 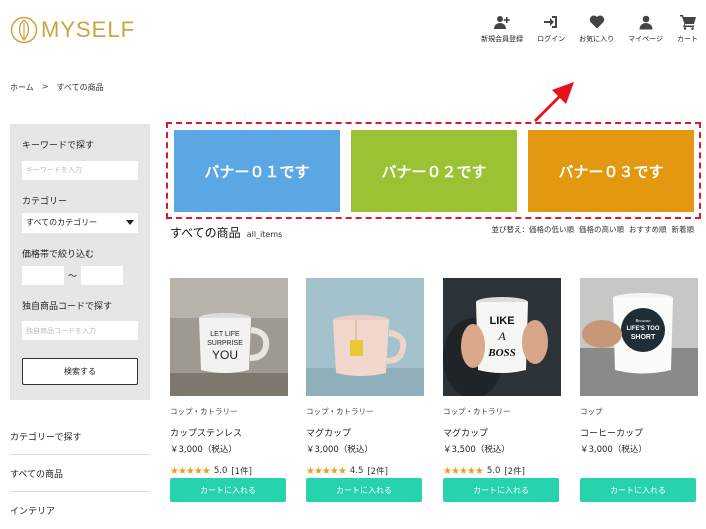 I want to click on leaf-logo-icon, so click(x=24, y=30).